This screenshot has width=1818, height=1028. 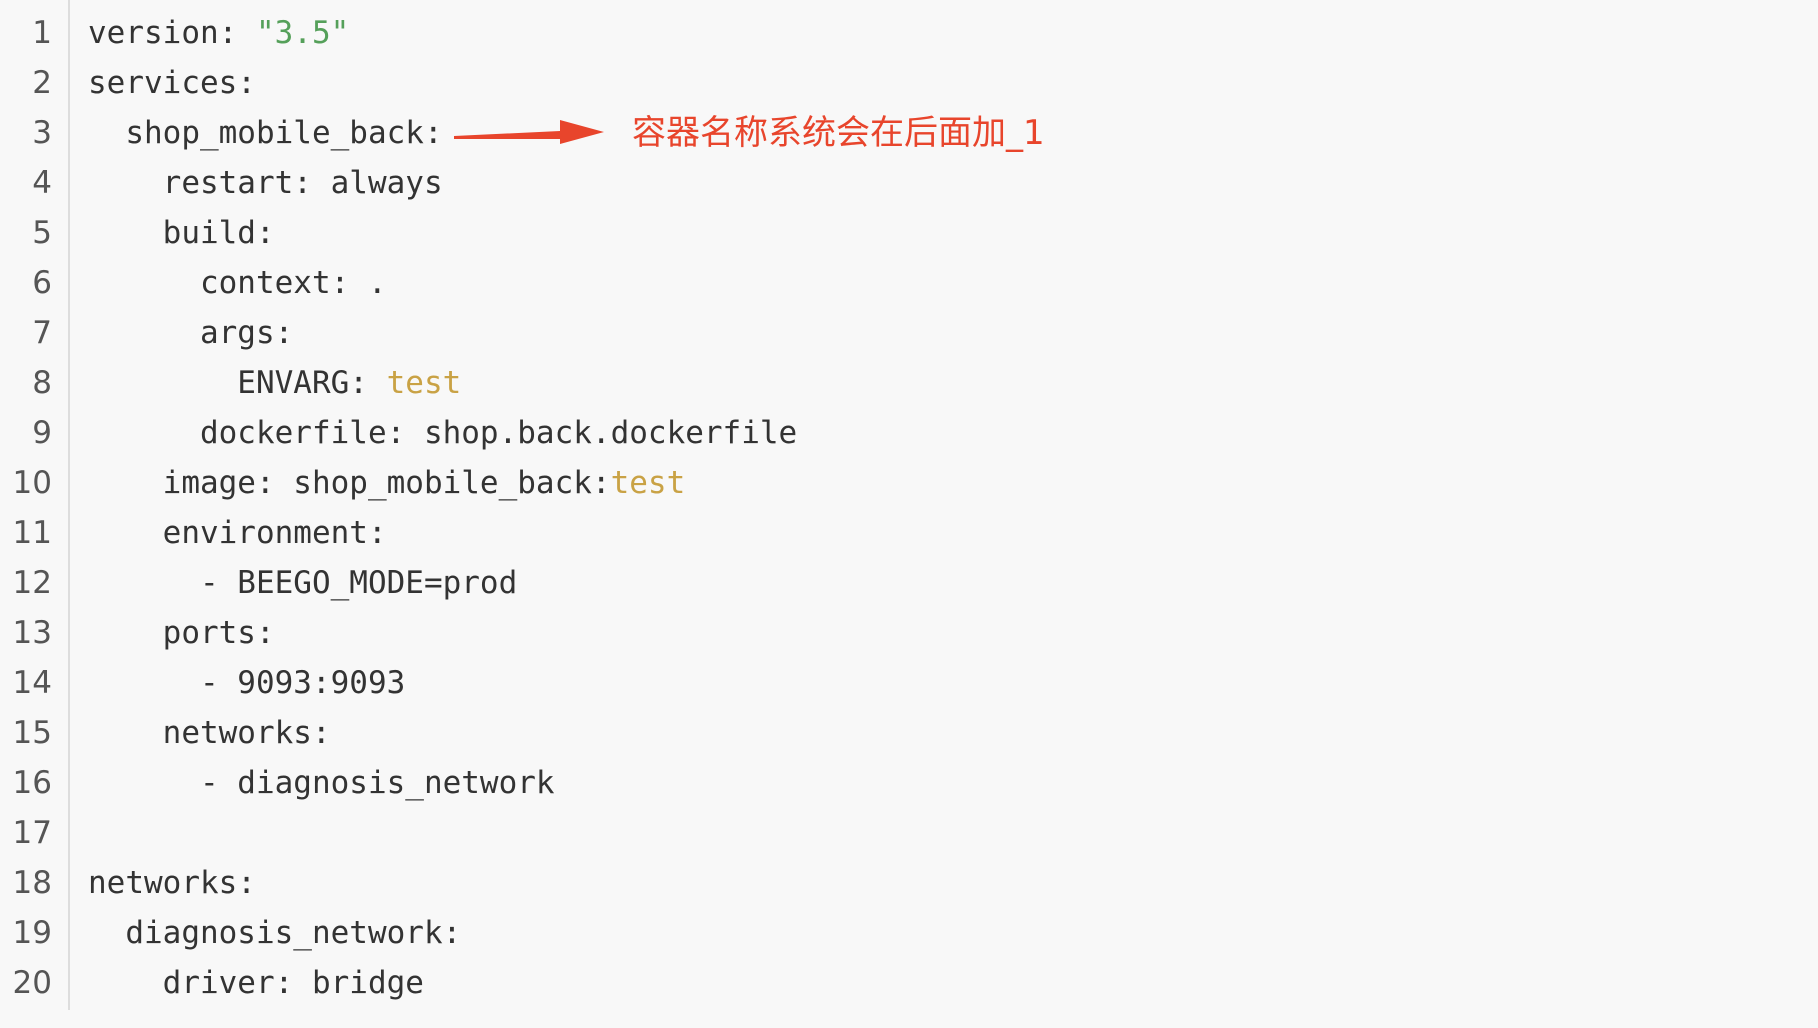 I want to click on code-token: diagnosis_network:, so click(x=275, y=933).